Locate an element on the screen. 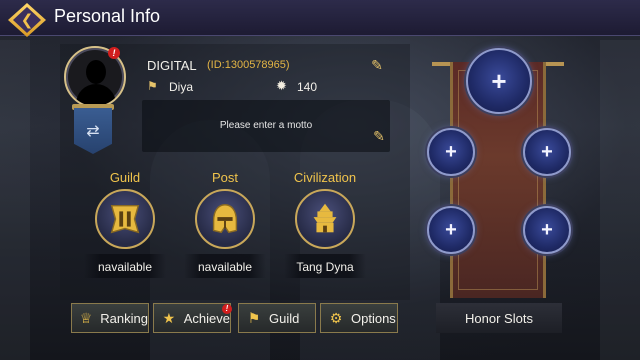 The image size is (640, 360). civilization-label: Civilization is located at coordinates (325, 177).